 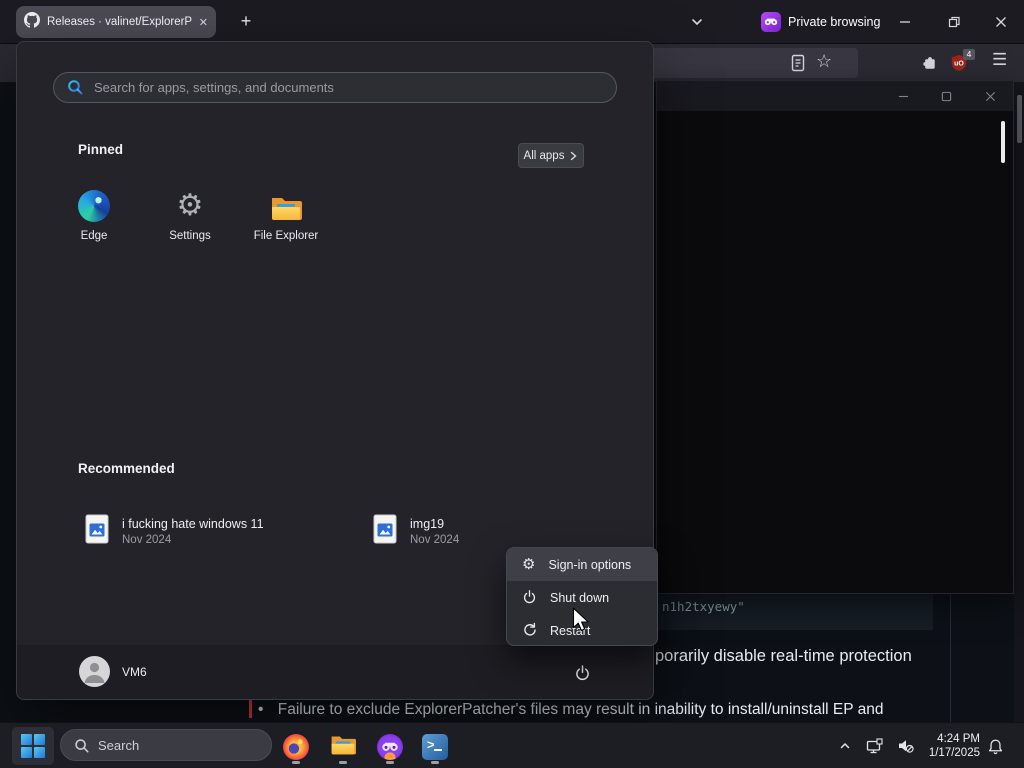 I want to click on browser-tab: Releases · valinet/ExplorerPatch ✕, so click(x=116, y=22).